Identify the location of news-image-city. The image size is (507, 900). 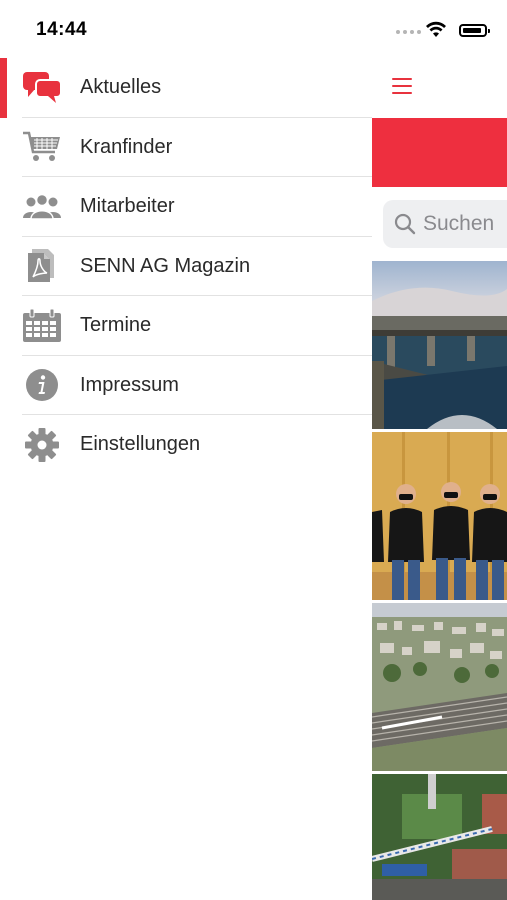
(439, 687).